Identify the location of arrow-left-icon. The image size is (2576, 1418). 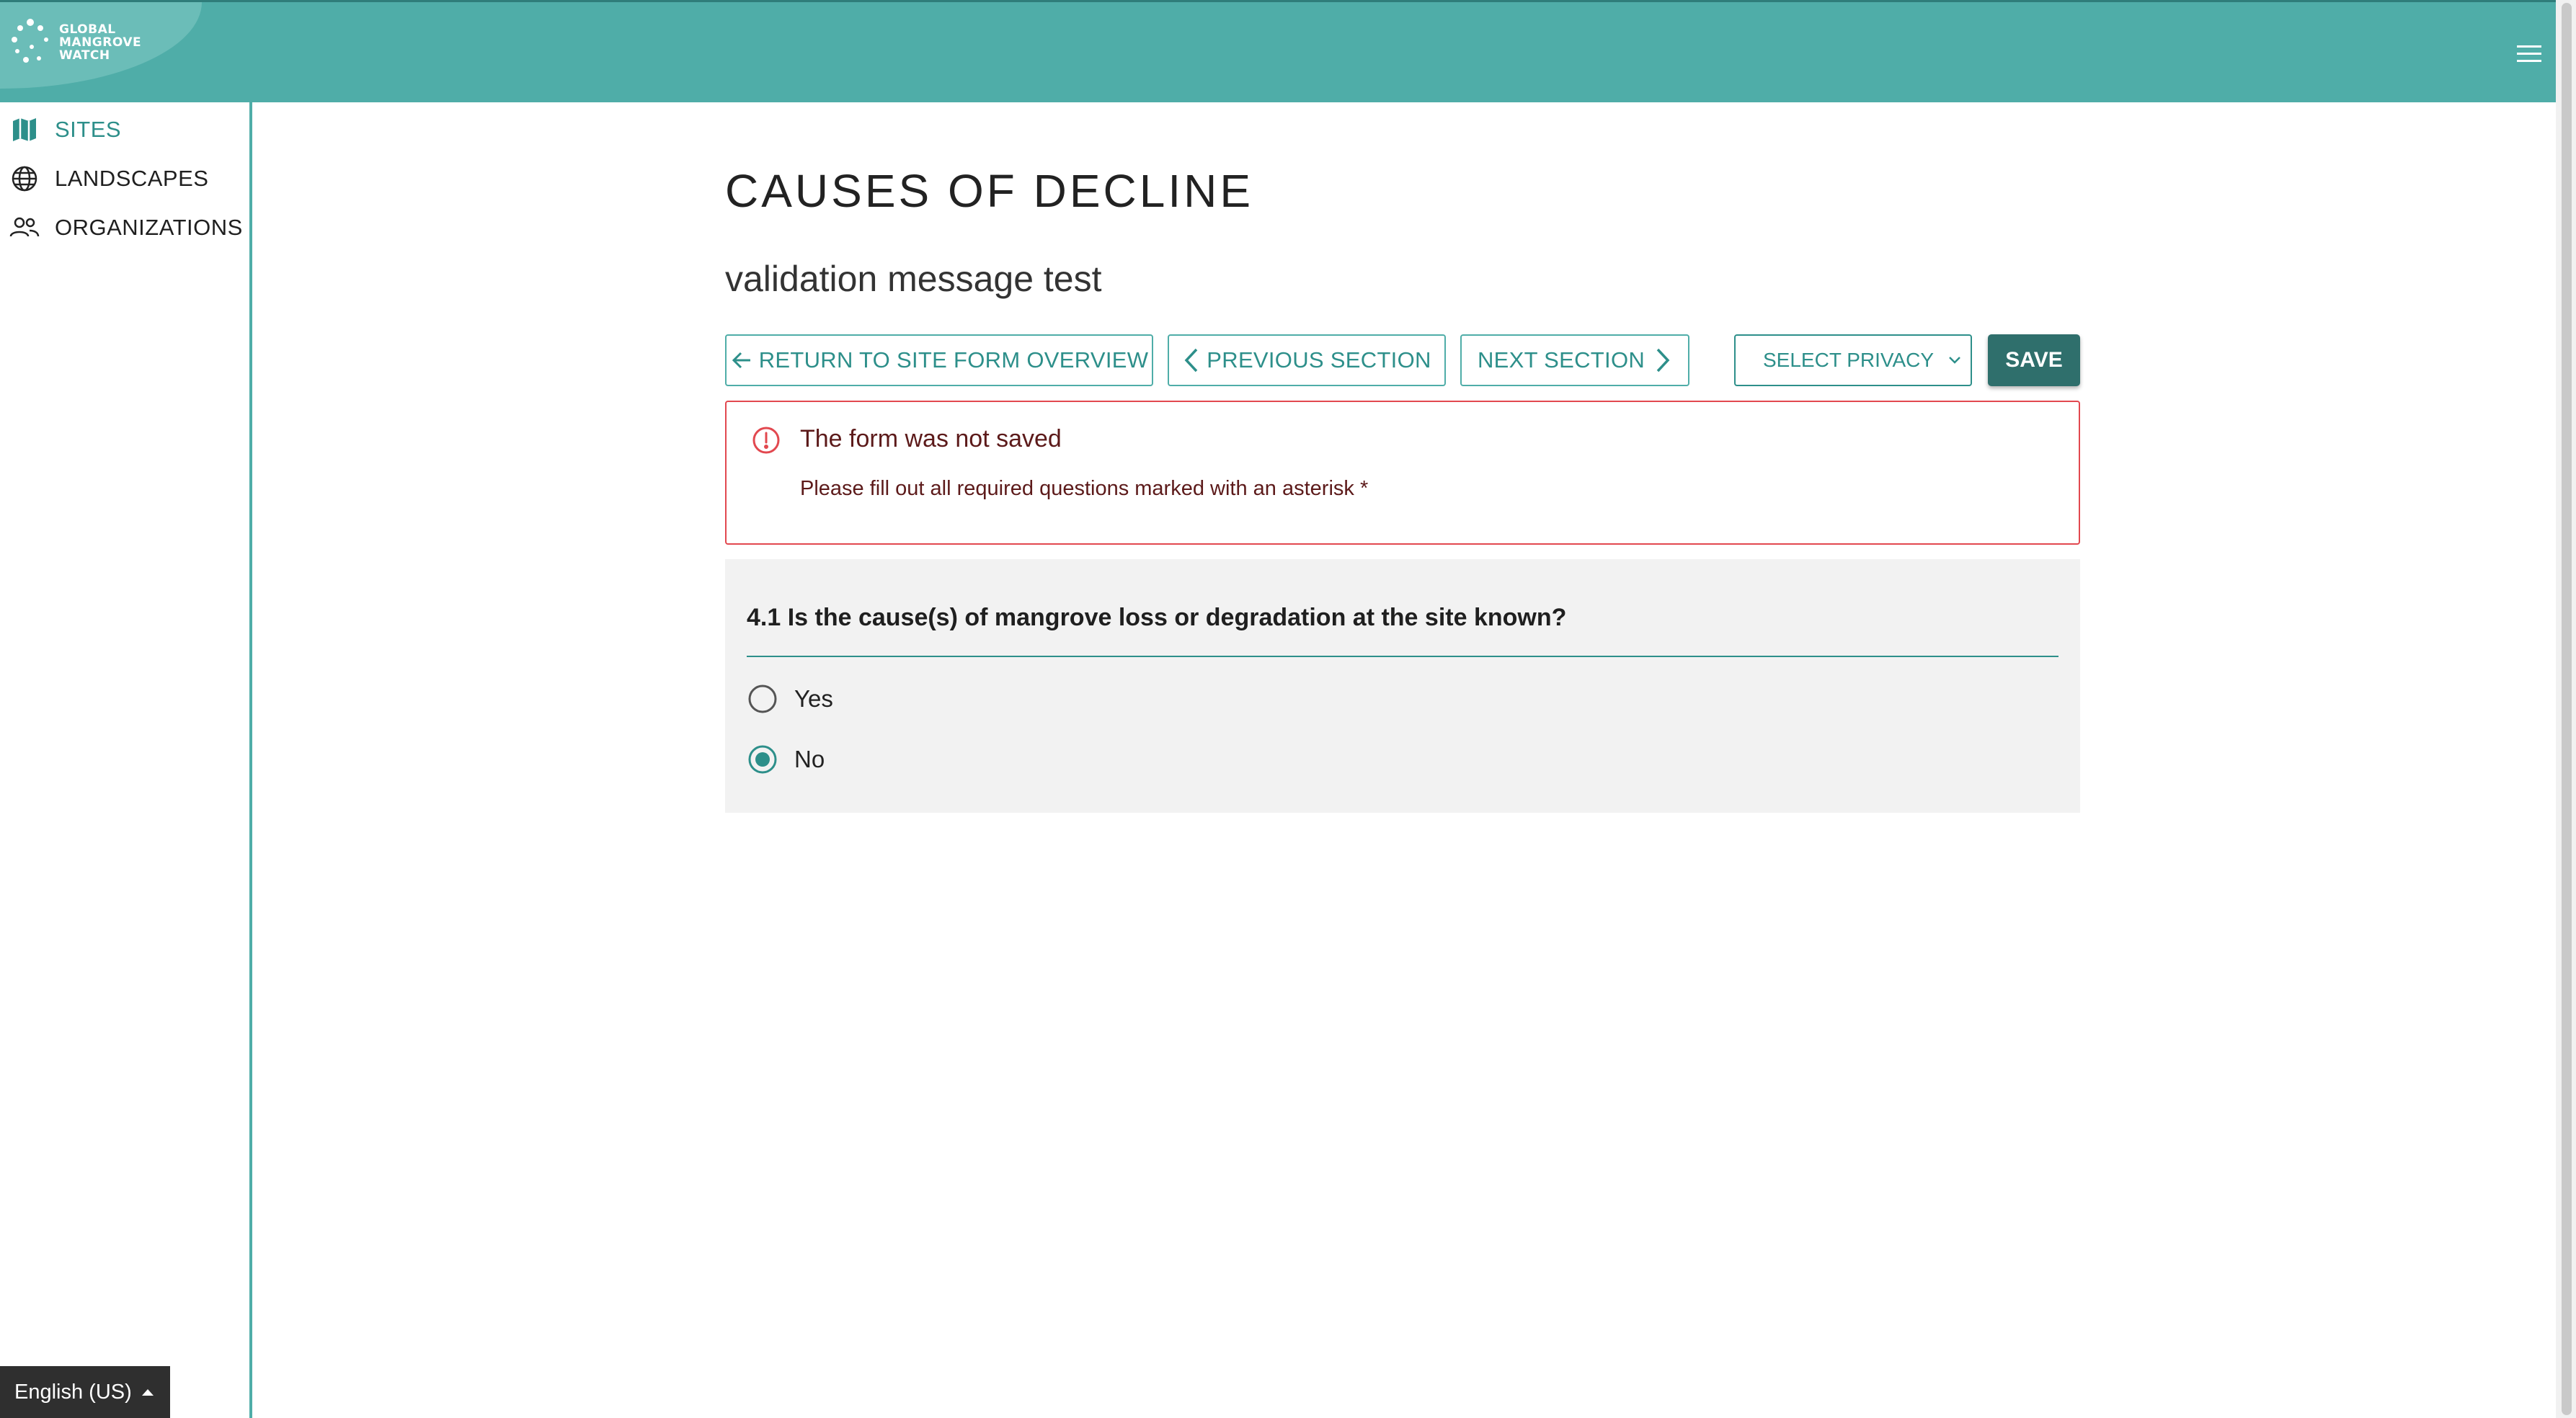
(741, 361).